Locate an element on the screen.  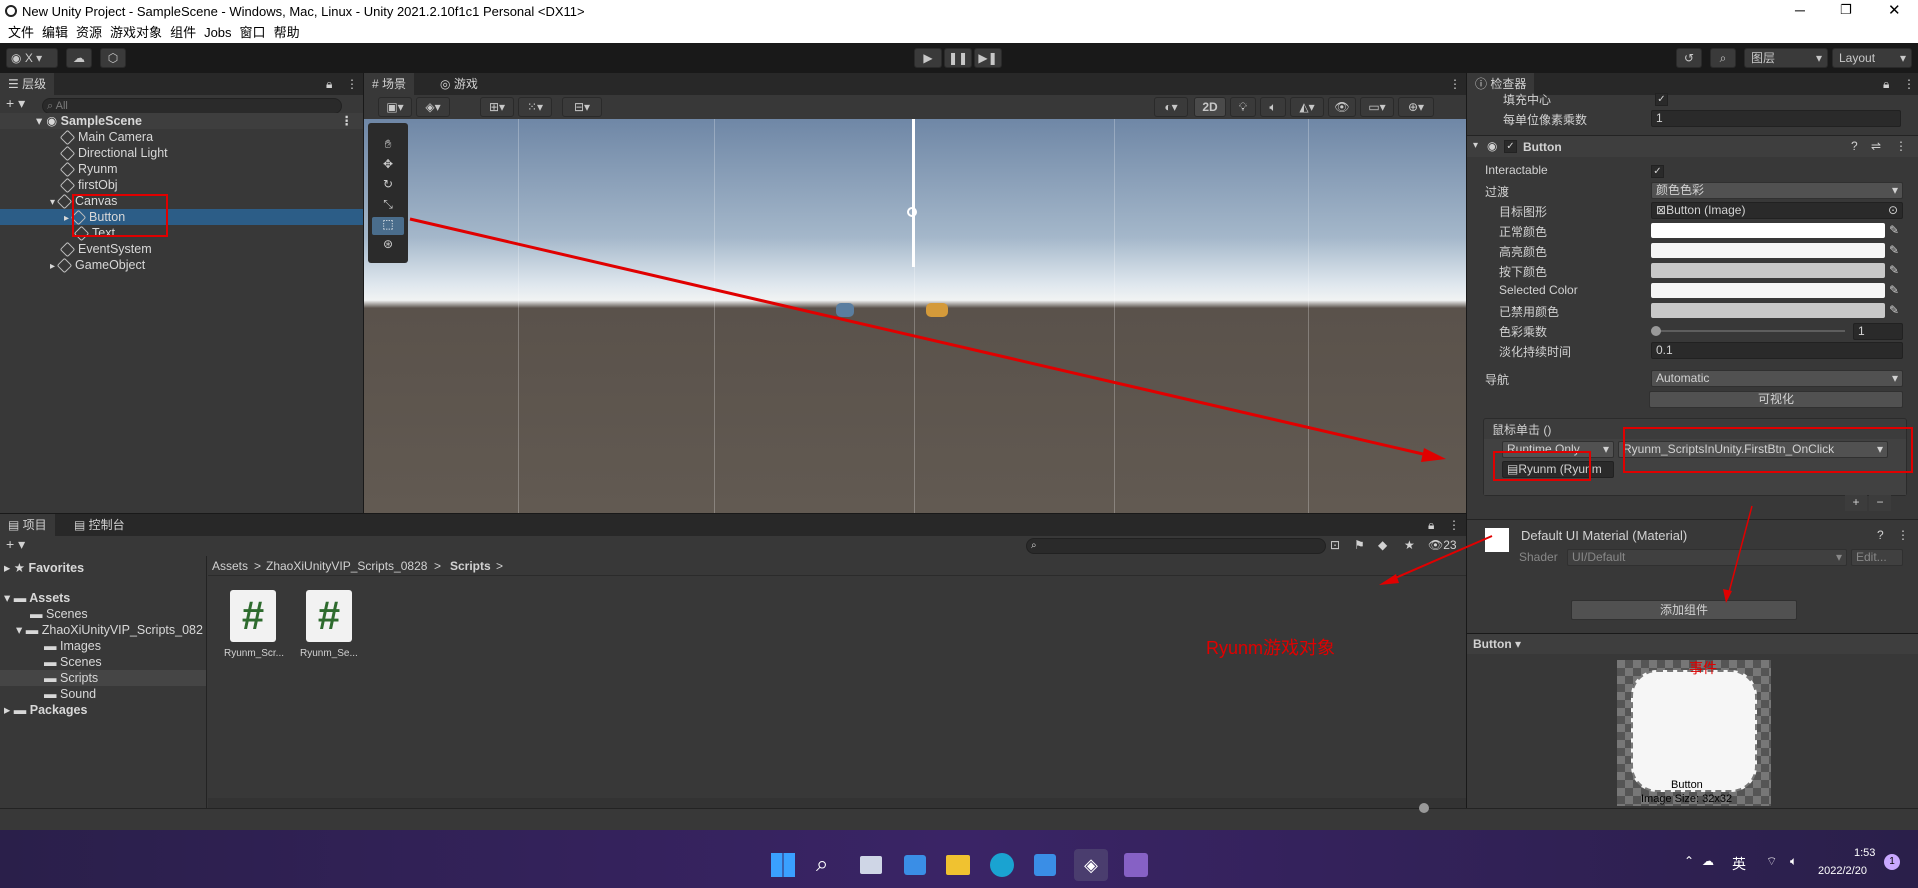
clock-date: 2022/2/20 is located at coordinates (1842, 871).